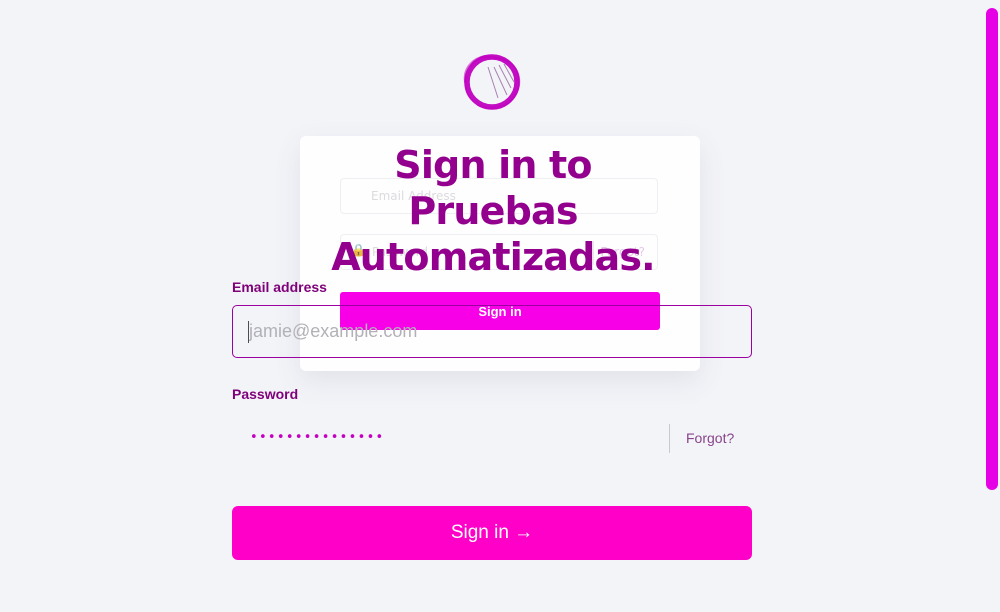  I want to click on ring-logo-icon, so click(492, 82).